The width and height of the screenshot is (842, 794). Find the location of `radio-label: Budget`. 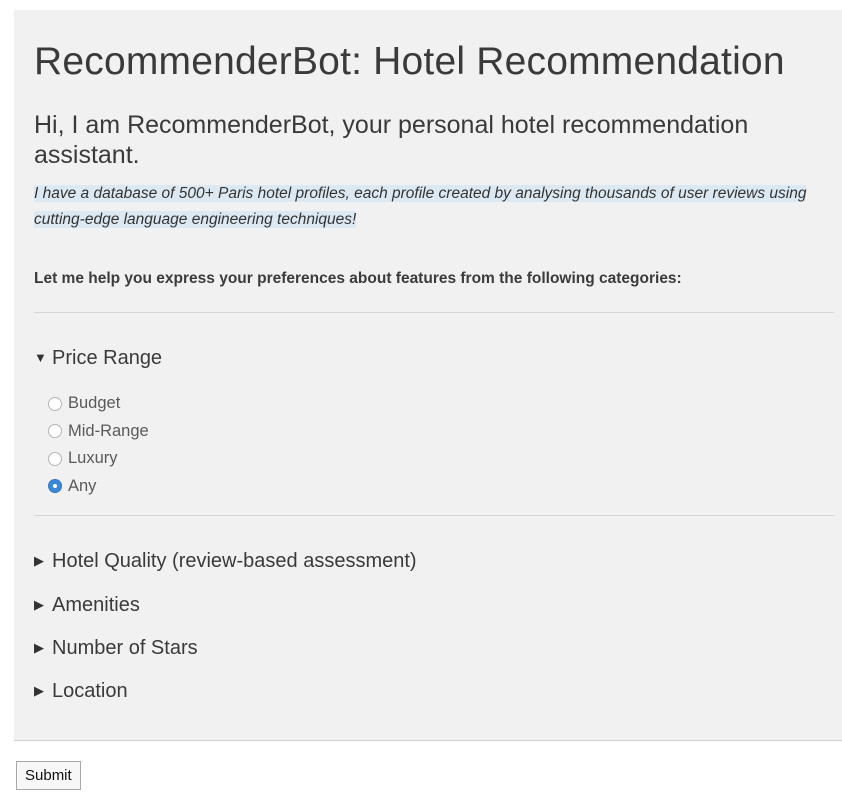

radio-label: Budget is located at coordinates (94, 403).